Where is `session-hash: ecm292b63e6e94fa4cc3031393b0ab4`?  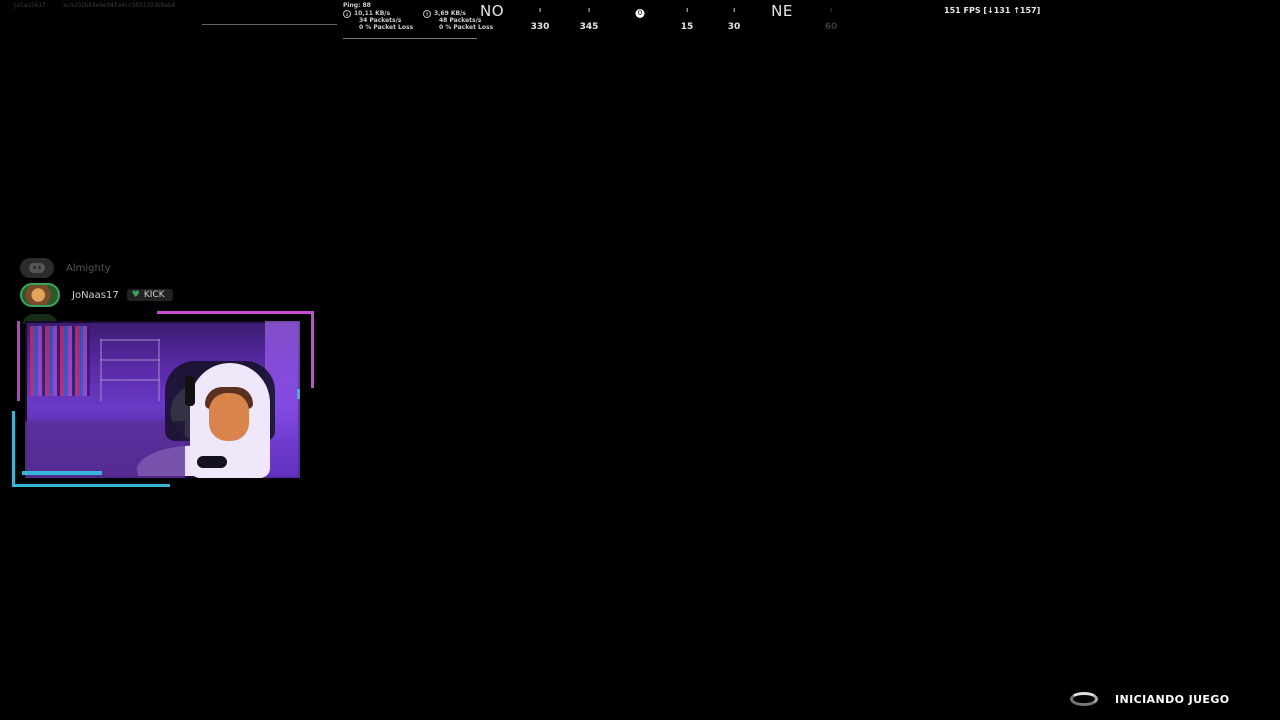
session-hash: ecm292b63e6e94fa4cc3031393b0ab4 is located at coordinates (119, 5).